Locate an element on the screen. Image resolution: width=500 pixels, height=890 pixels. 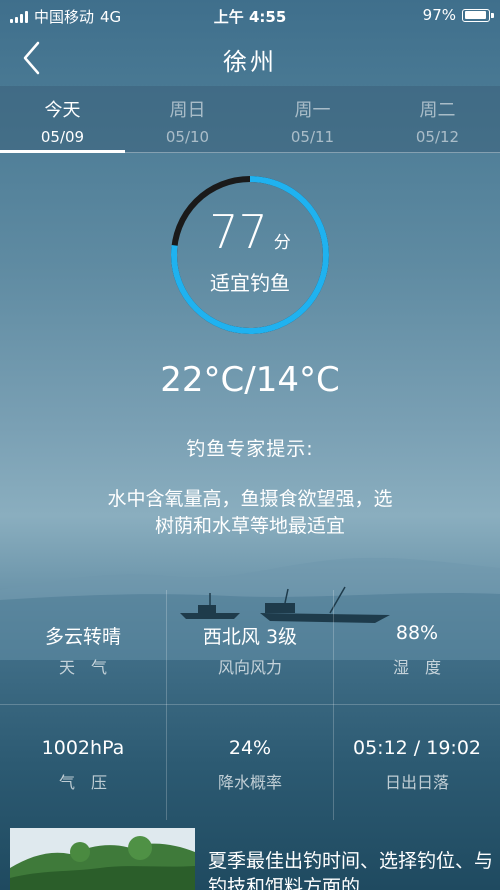
tab-date-label: 05/11 is located at coordinates (312, 137).